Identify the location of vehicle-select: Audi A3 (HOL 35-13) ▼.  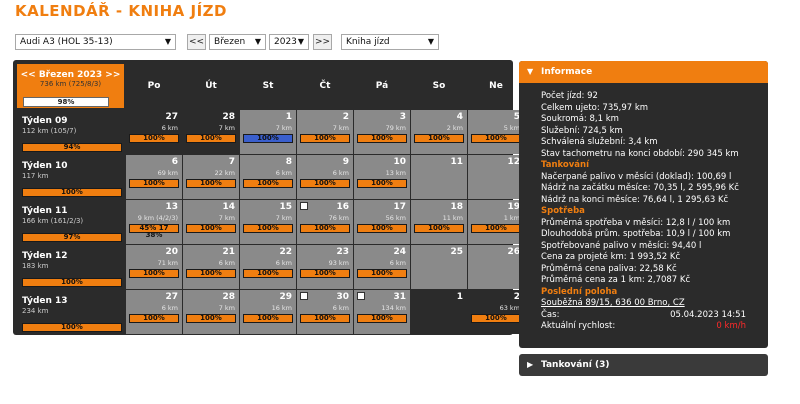
(95, 42).